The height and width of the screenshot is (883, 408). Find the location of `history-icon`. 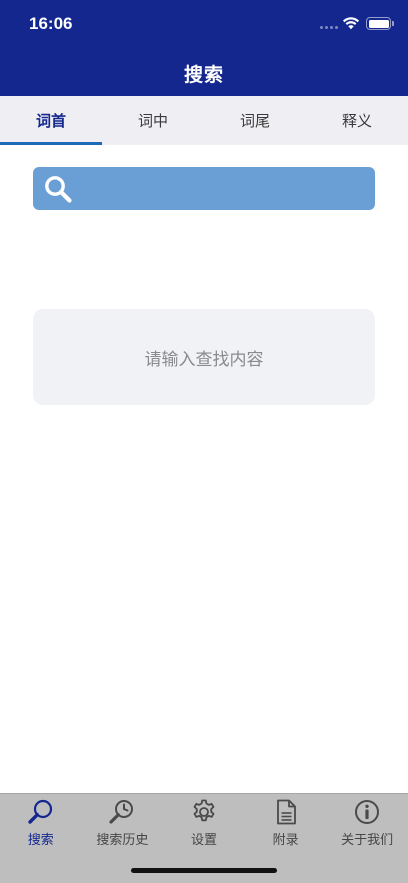

history-icon is located at coordinates (121, 812).